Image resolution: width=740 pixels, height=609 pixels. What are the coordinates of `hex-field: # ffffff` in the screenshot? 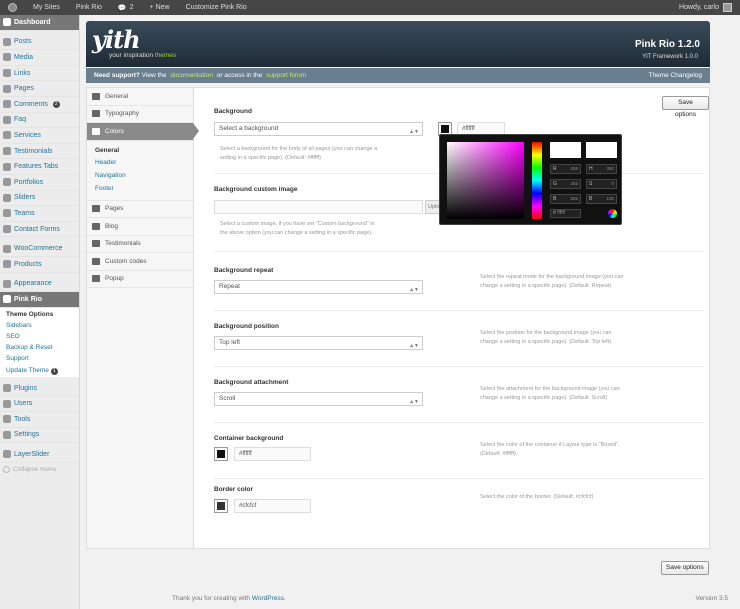 It's located at (565, 213).